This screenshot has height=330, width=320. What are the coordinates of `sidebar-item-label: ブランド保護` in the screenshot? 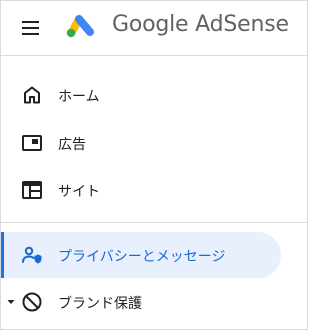 It's located at (100, 304).